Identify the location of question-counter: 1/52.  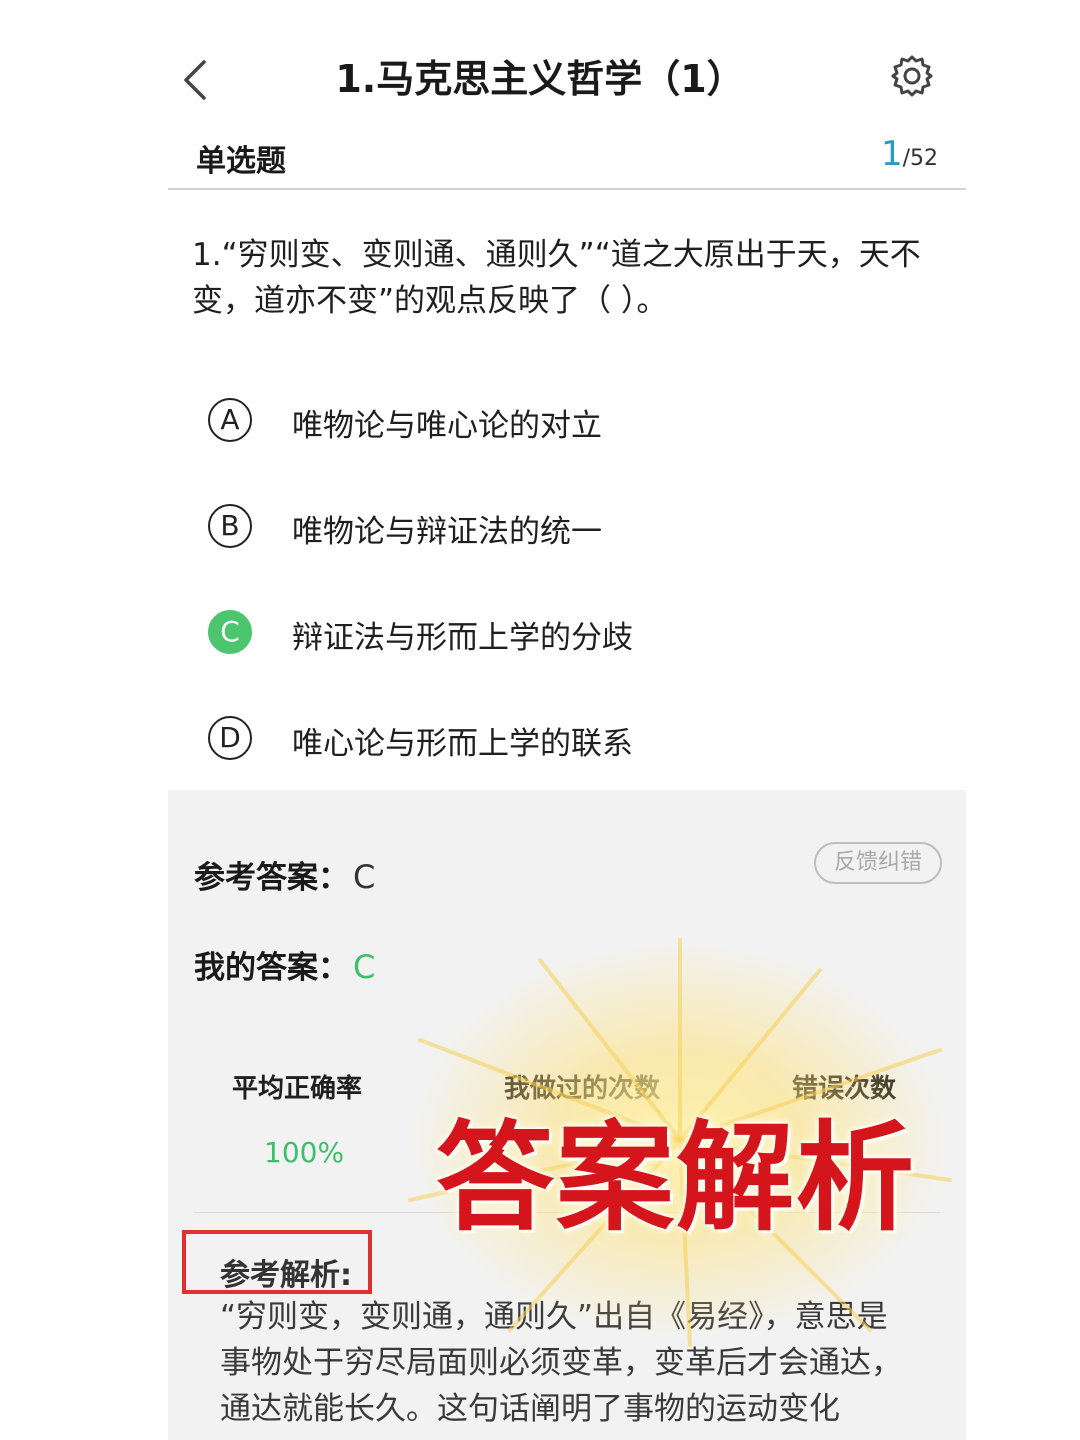
(909, 154).